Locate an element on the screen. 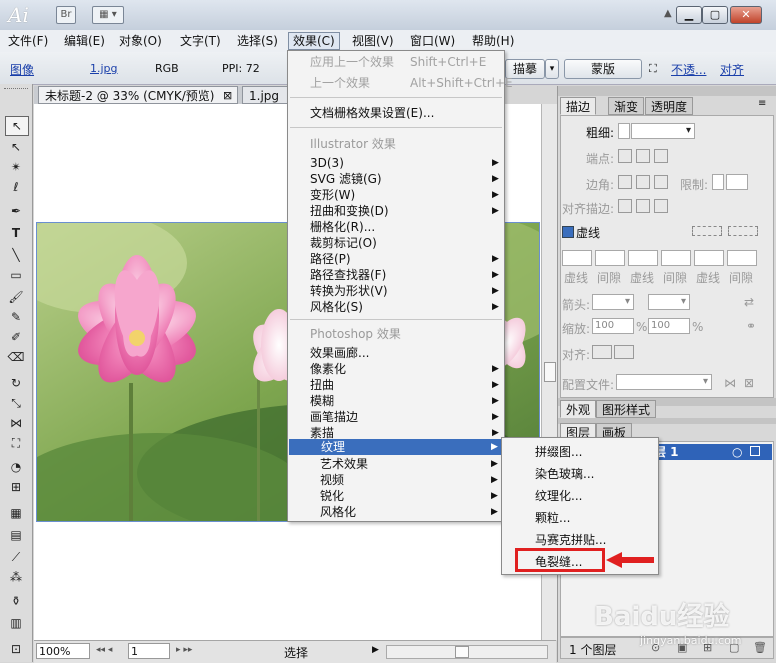  selection-indicator is located at coordinates (755, 451).